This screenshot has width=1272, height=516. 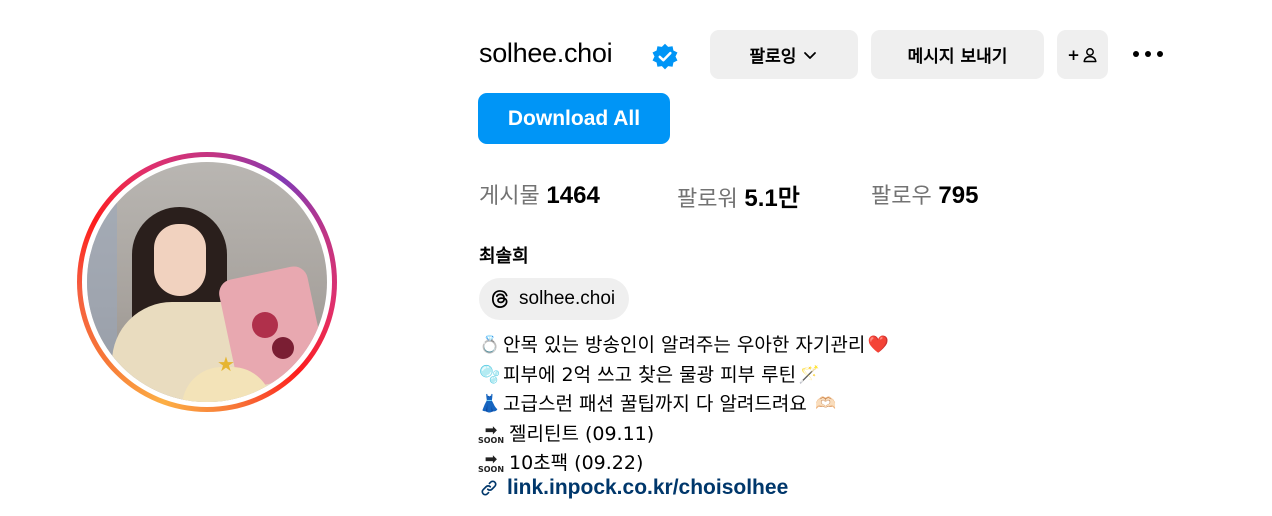 What do you see at coordinates (901, 196) in the screenshot?
I see `following-label: 팔로우` at bounding box center [901, 196].